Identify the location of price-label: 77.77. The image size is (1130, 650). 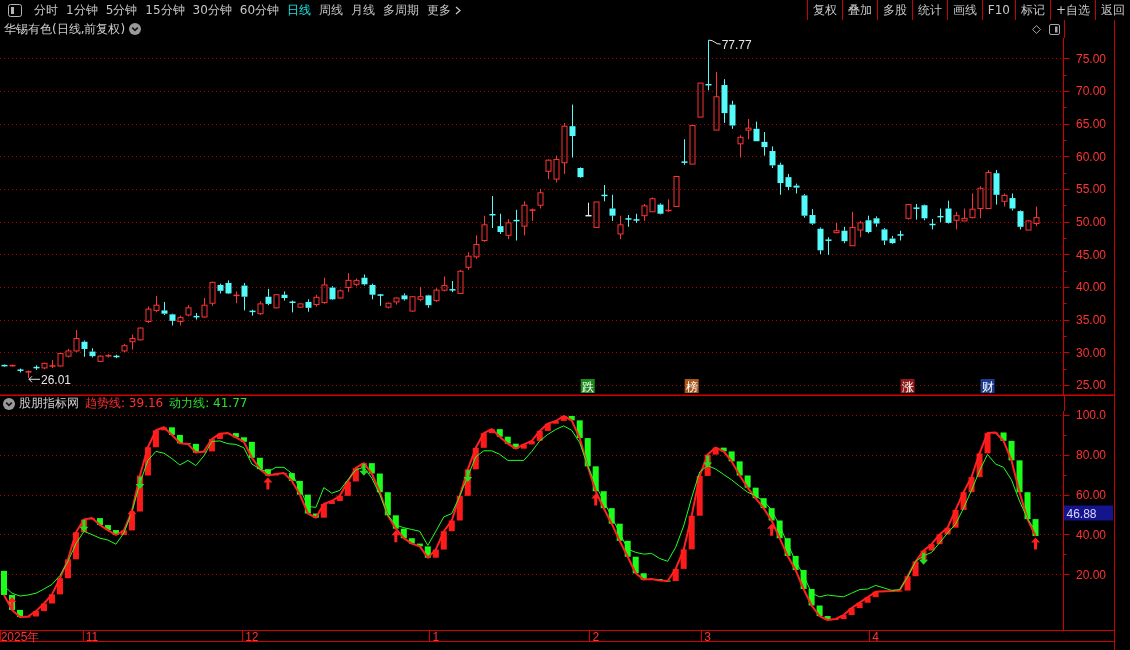
(730, 45).